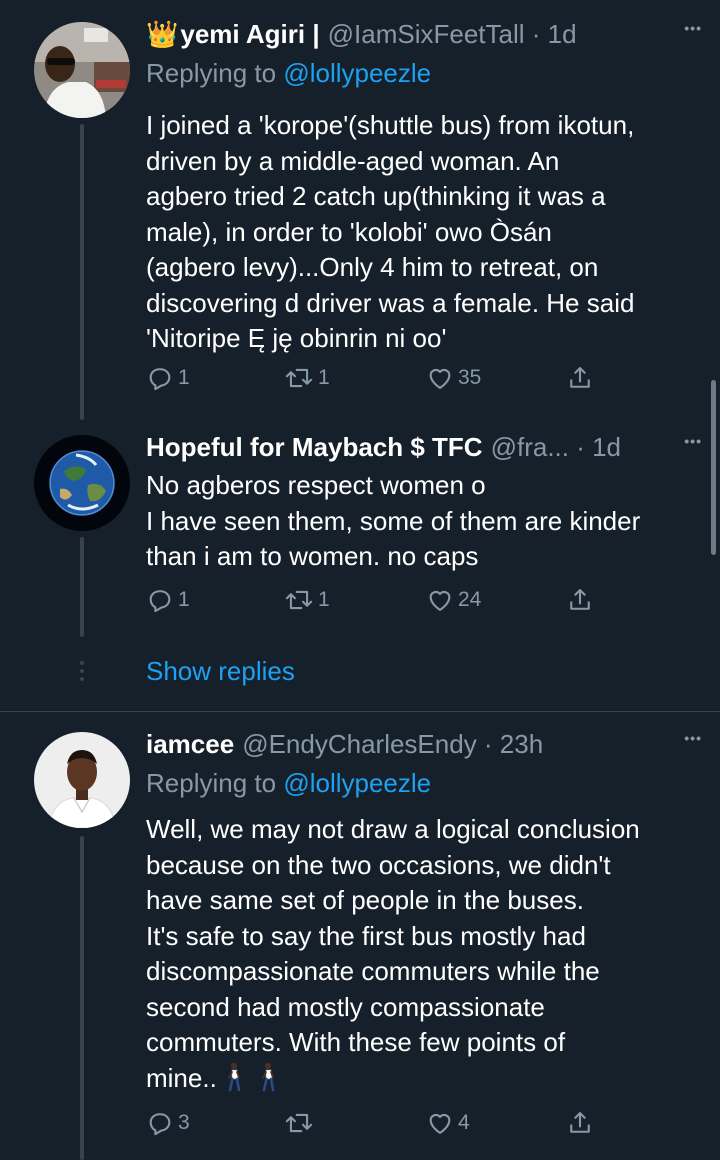 The image size is (720, 1160). Describe the element at coordinates (220, 671) in the screenshot. I see `show-replies-link: Show replies` at that location.